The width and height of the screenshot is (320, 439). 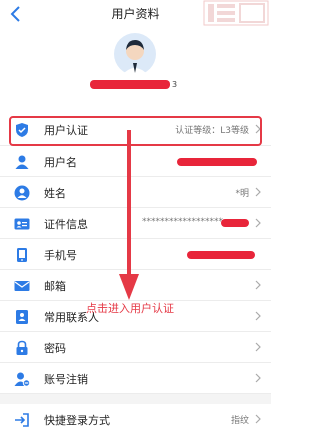 What do you see at coordinates (55, 348) in the screenshot?
I see `row-label: 密码` at bounding box center [55, 348].